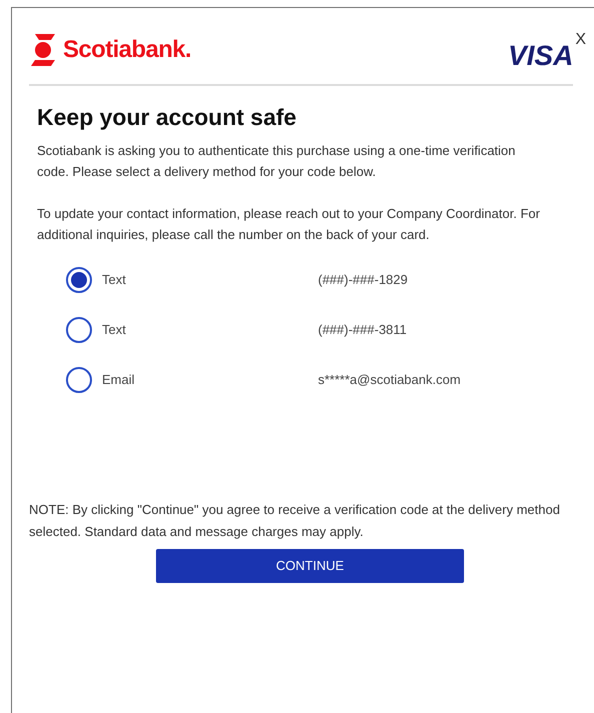  Describe the element at coordinates (289, 224) in the screenshot. I see `contact-text: To update your contact information, please reach out to your Company Coordinator. For additional inquiries, please call the number on the back of your card.` at that location.